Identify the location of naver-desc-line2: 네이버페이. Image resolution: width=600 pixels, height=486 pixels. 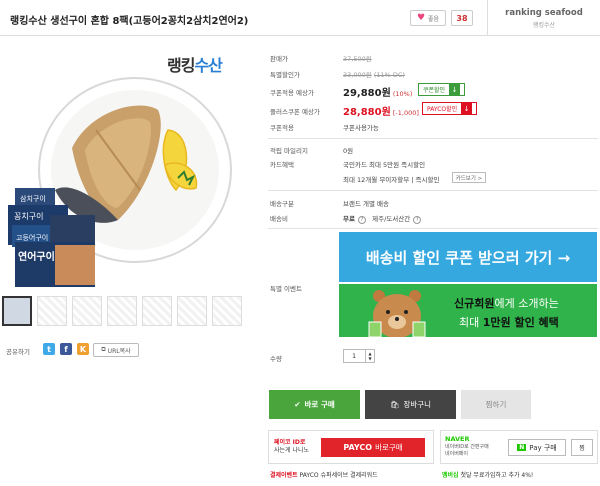
(457, 453).